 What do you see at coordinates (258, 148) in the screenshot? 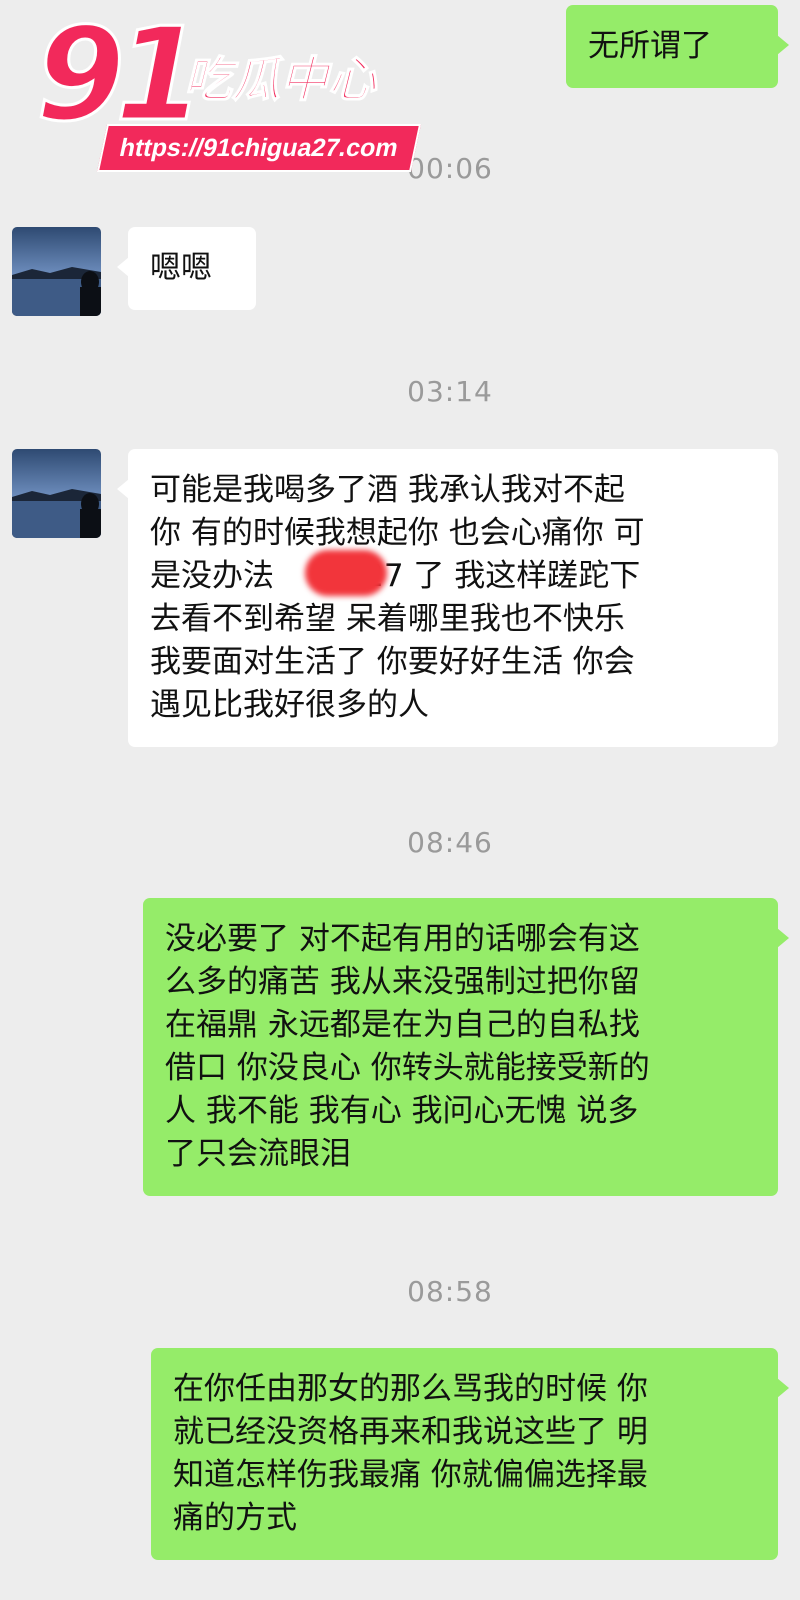
I see `watermark-url: https://91chigua27.com` at bounding box center [258, 148].